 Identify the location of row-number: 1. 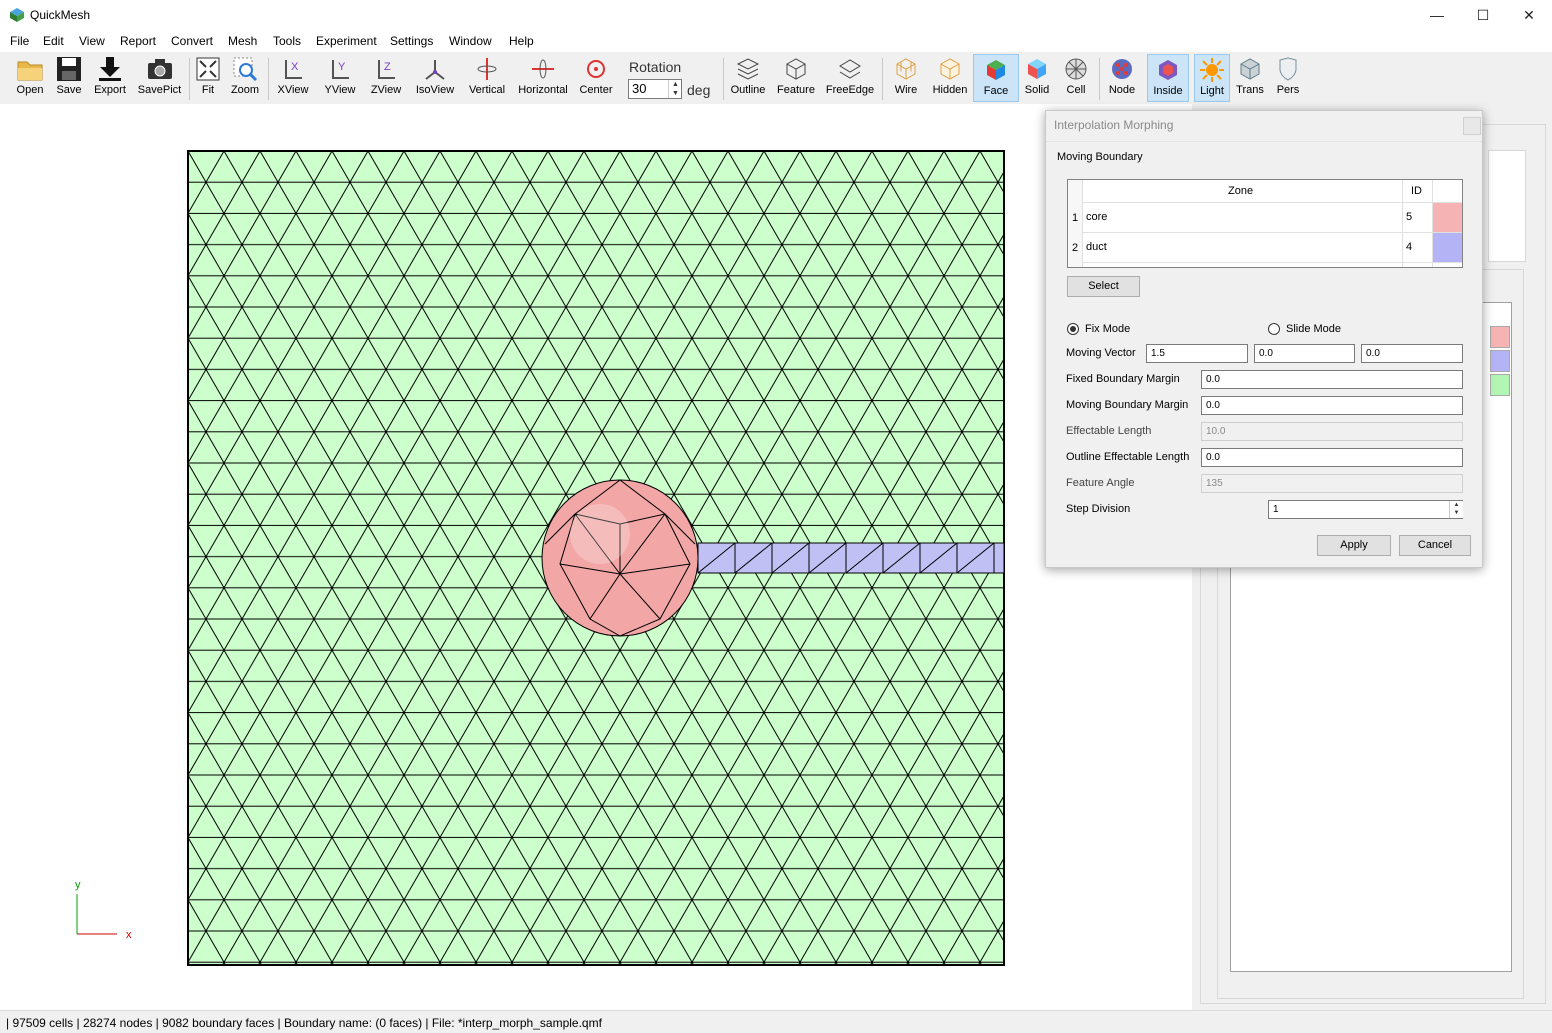
(1075, 218).